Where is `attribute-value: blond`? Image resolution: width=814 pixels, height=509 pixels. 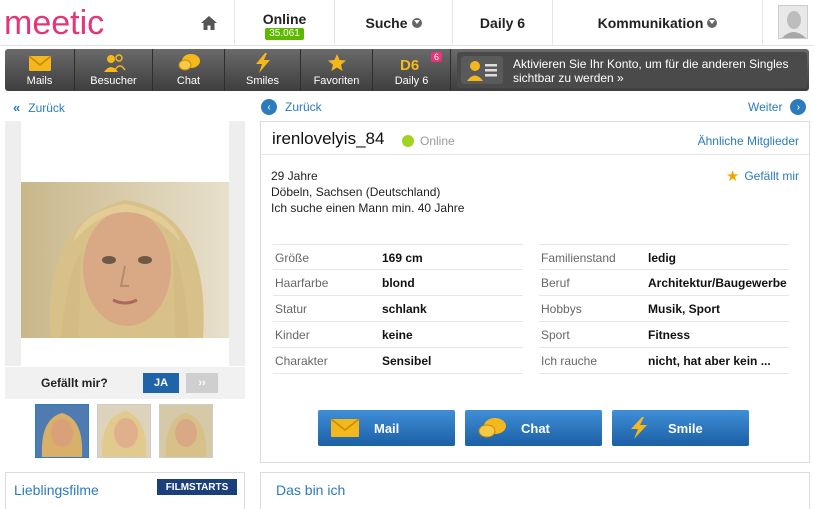 attribute-value: blond is located at coordinates (398, 283).